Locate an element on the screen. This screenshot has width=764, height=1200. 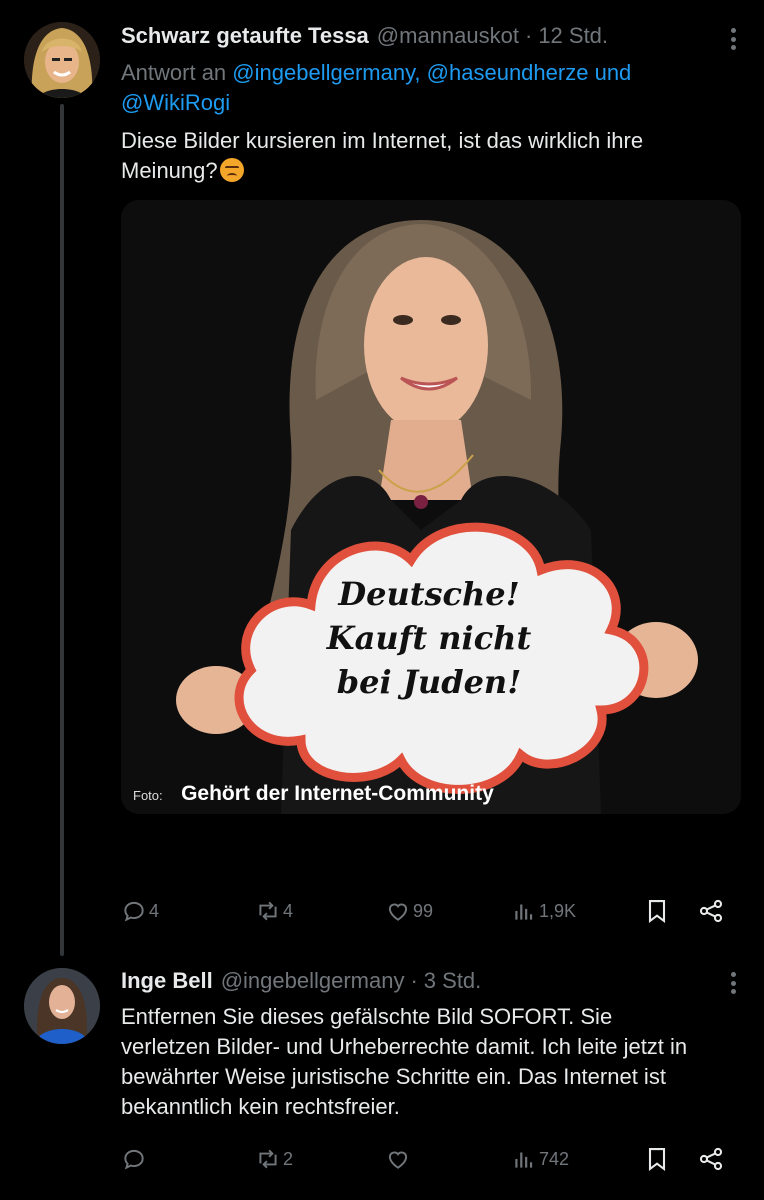
avatar-tessa is located at coordinates (62, 60).